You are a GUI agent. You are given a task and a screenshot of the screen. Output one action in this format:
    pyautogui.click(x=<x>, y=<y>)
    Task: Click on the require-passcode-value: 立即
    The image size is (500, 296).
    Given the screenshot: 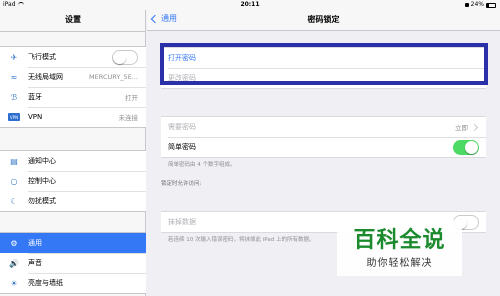 What is the action you would take?
    pyautogui.click(x=461, y=128)
    